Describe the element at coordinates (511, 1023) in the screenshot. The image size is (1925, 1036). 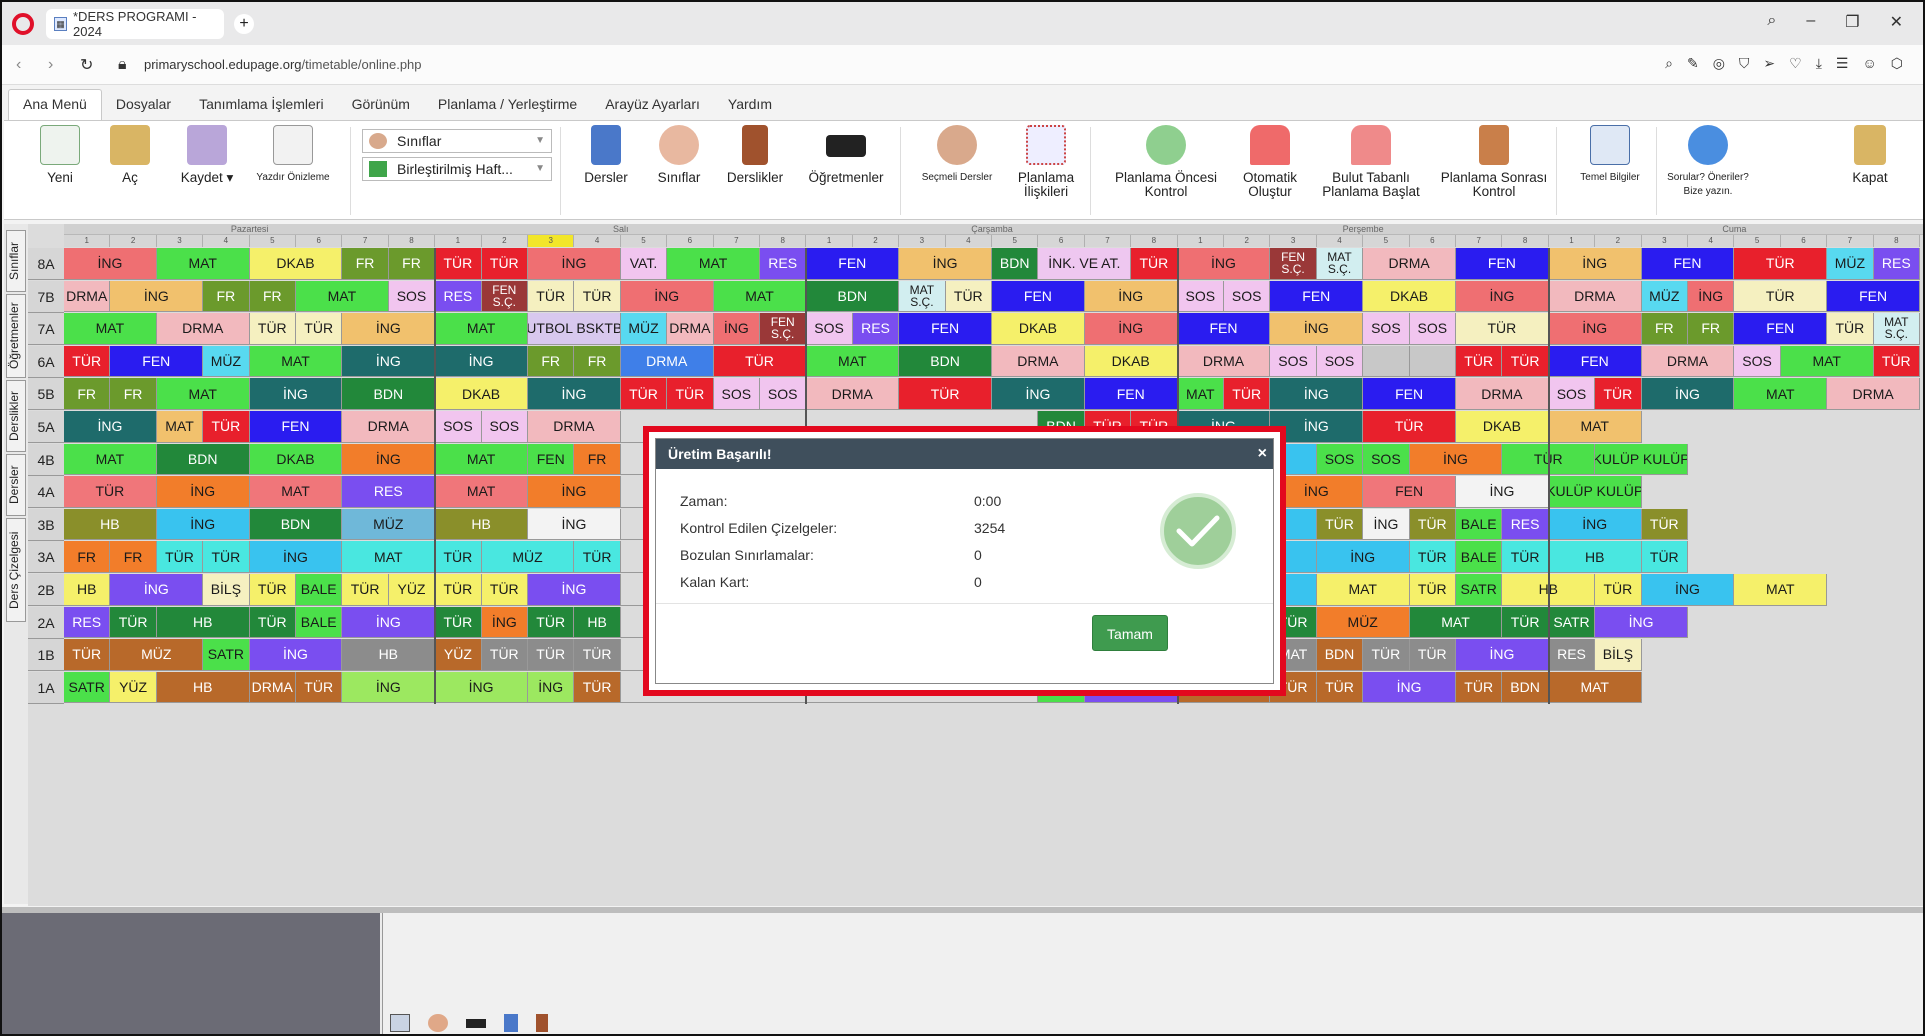
I see `subjects-small-icon` at that location.